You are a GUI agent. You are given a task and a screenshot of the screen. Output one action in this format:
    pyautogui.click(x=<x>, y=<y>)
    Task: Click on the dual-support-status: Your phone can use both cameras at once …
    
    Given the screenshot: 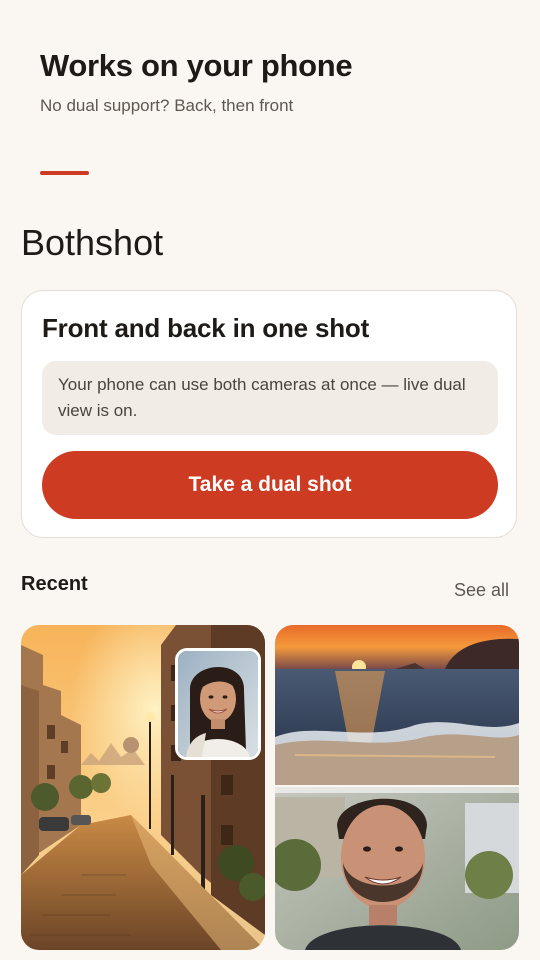 What is the action you would take?
    pyautogui.click(x=270, y=398)
    